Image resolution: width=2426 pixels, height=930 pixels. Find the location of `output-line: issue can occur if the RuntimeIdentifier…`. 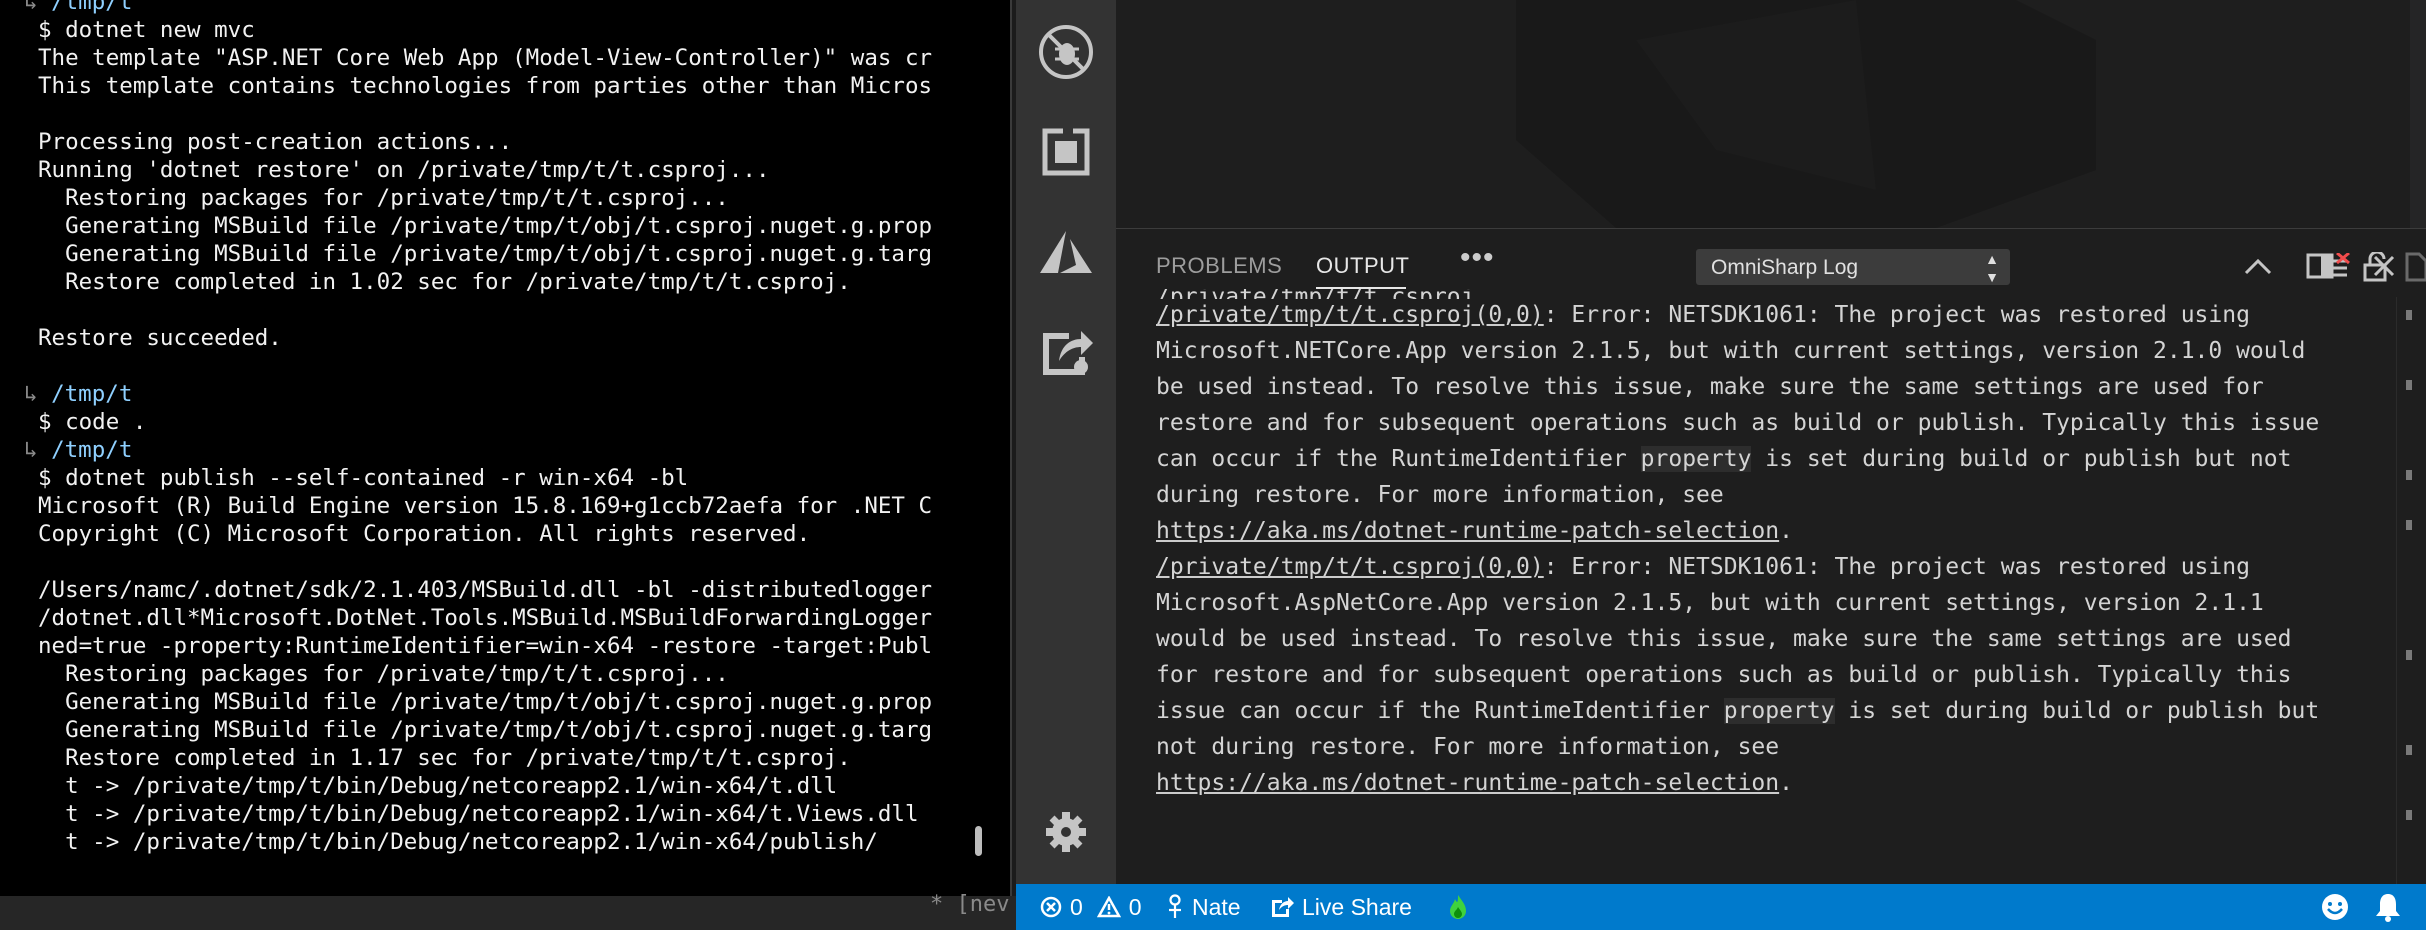

output-line: issue can occur if the RuntimeIdentifier… is located at coordinates (1767, 711).